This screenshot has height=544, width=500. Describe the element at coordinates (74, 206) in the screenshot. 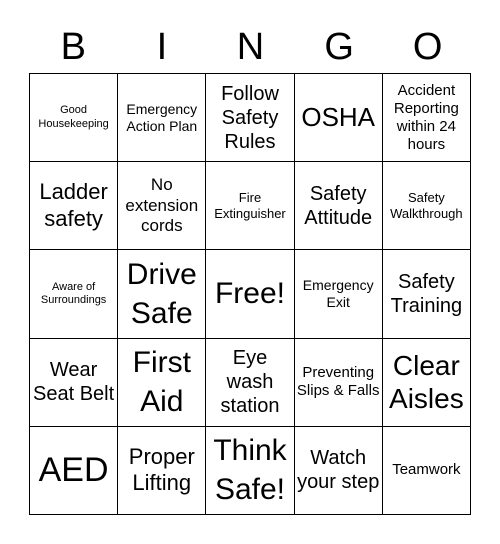

I see `bingo-cell: Ladder safety` at that location.